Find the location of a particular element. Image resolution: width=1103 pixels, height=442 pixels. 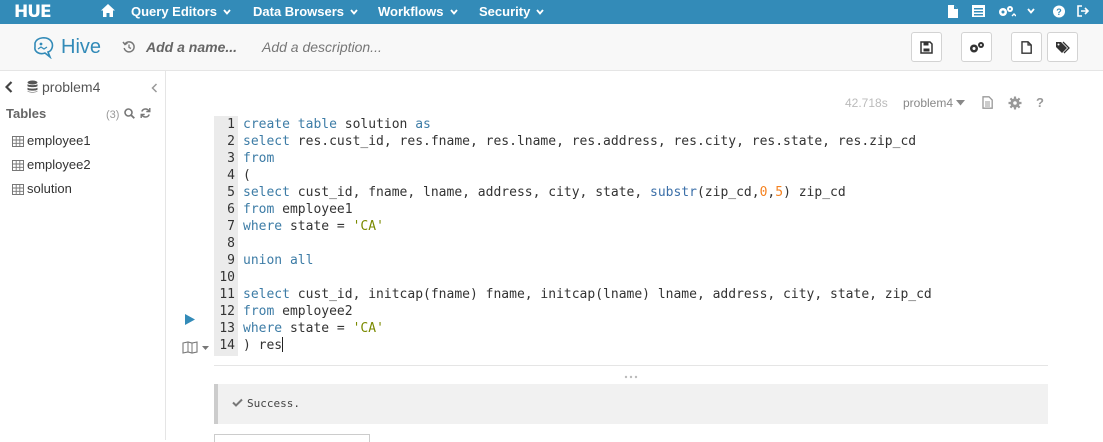

menu-query-editors: Query Editors is located at coordinates (181, 12).